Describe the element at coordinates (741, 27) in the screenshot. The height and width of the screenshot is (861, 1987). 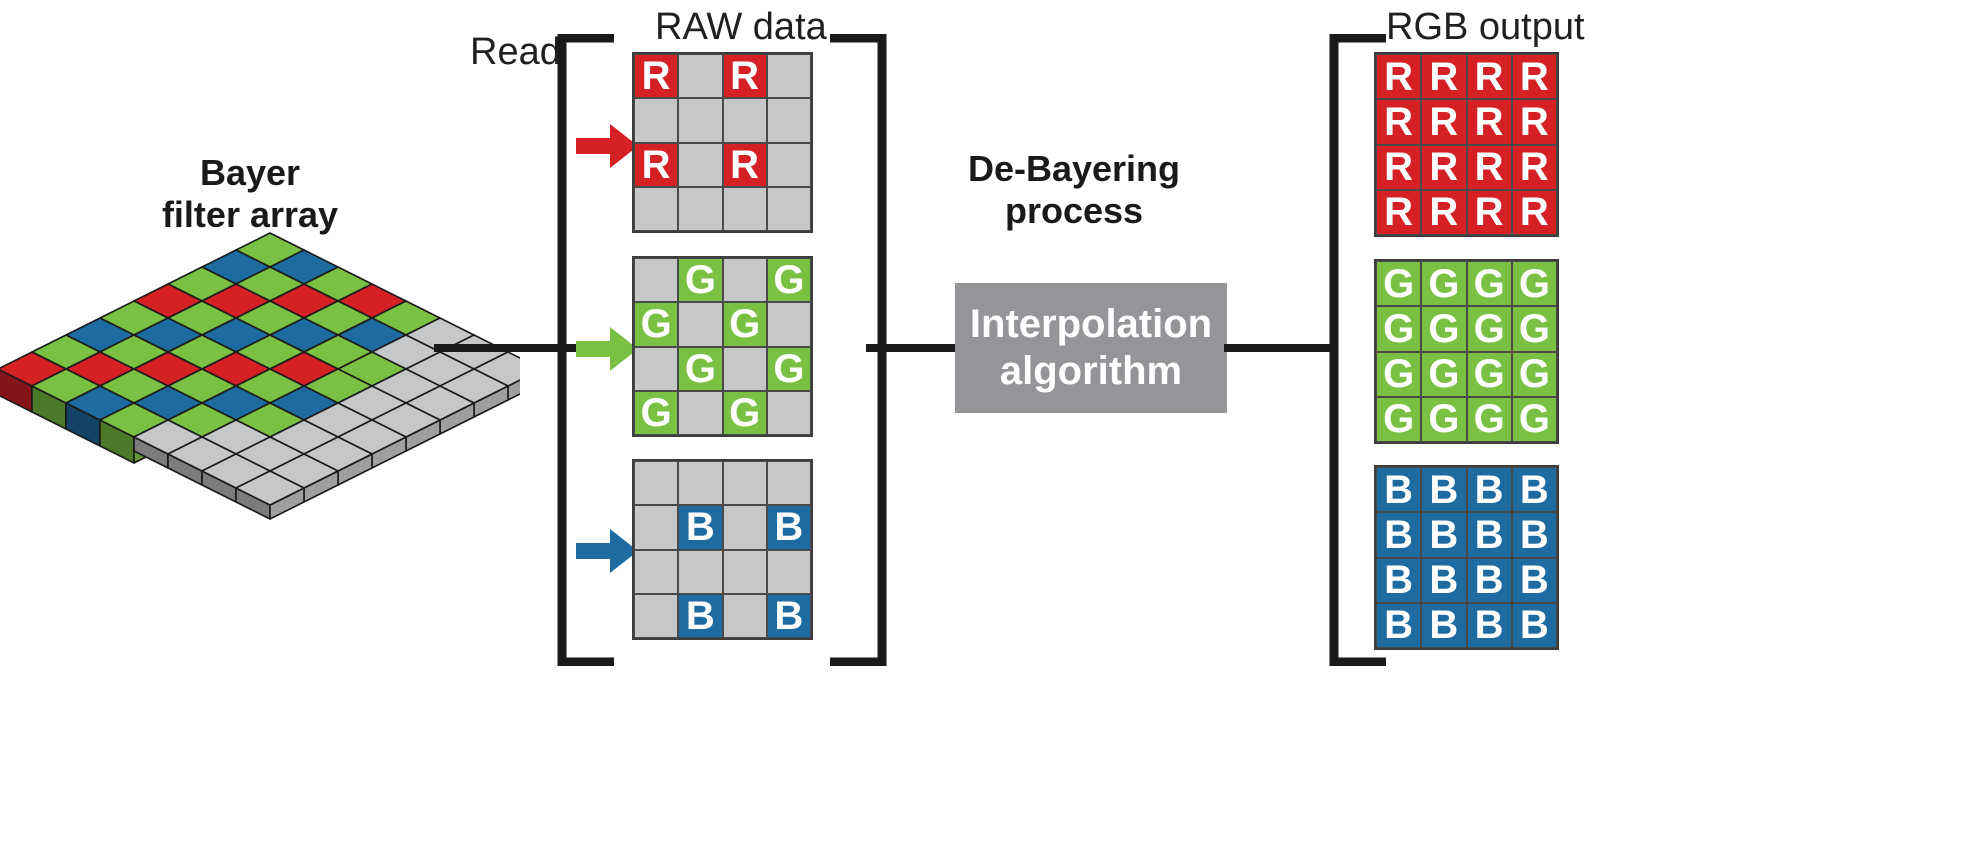
I see `raw-data-title: RAW data` at that location.